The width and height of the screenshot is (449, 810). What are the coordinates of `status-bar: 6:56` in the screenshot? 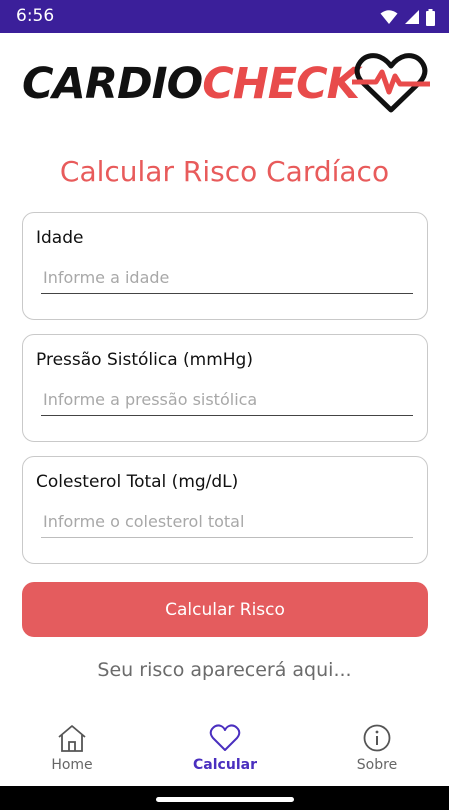 It's located at (224, 16).